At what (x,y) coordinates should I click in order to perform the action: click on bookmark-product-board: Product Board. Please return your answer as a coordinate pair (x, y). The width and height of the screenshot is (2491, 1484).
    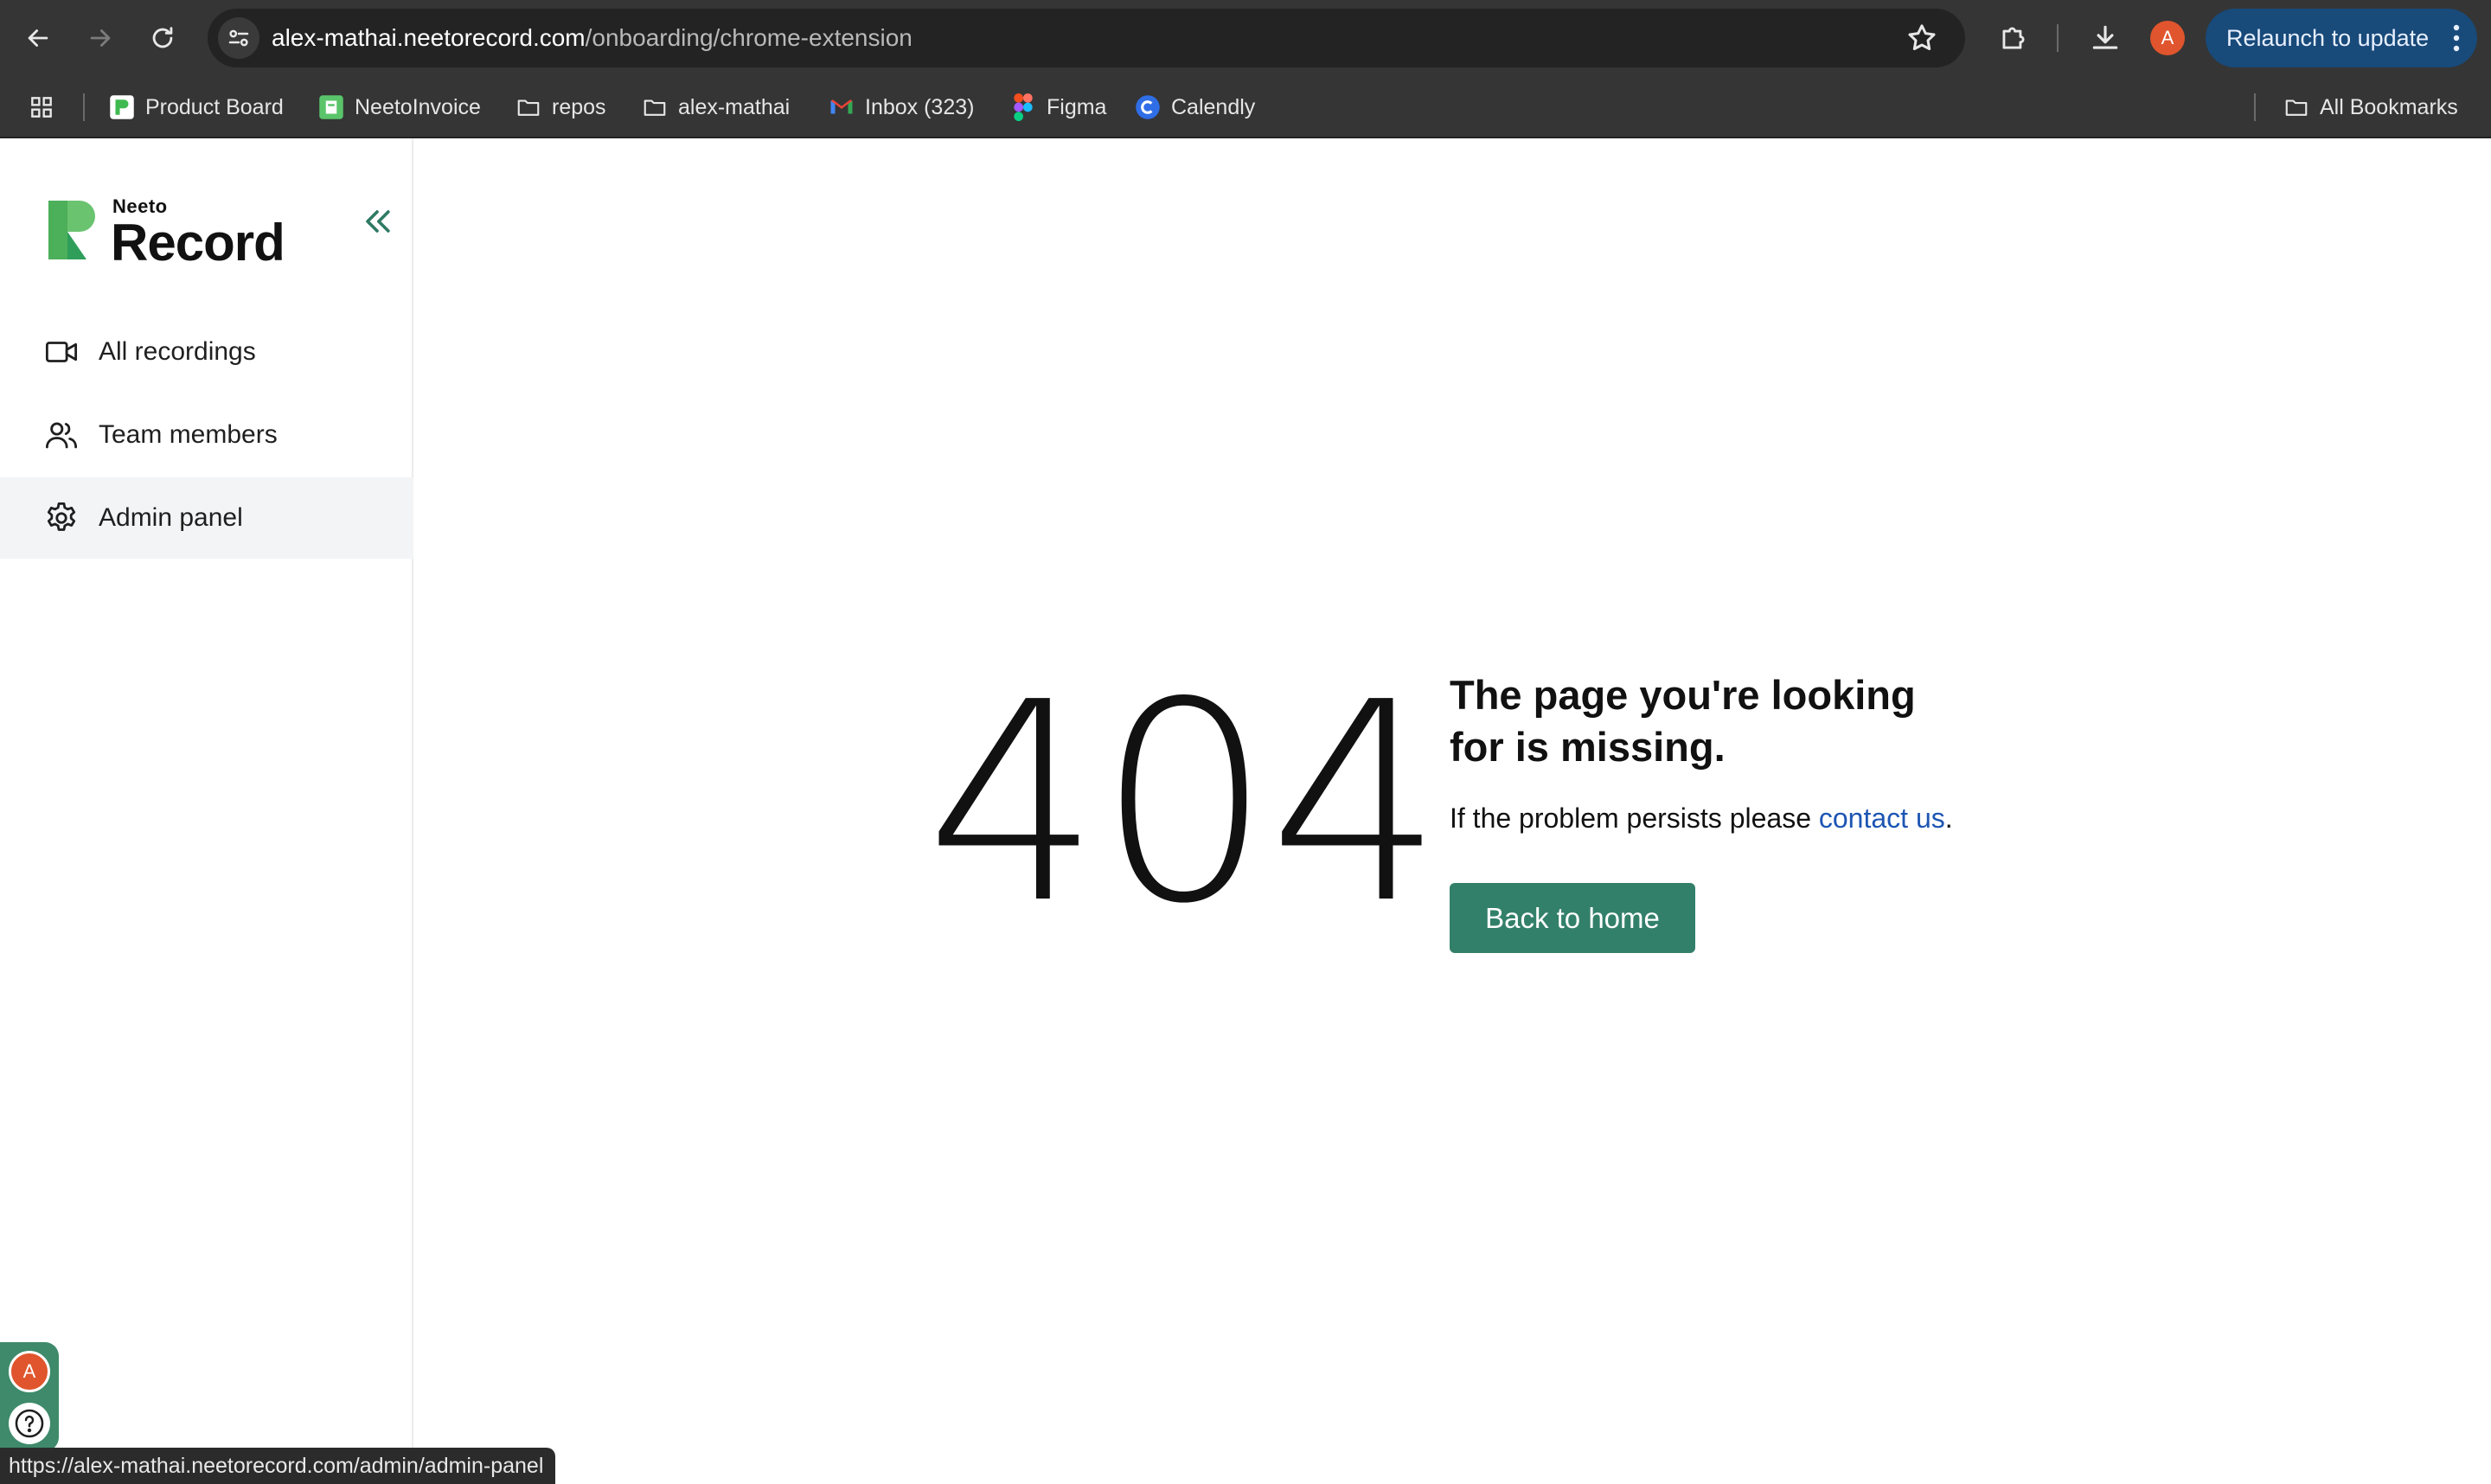
    Looking at the image, I should click on (197, 107).